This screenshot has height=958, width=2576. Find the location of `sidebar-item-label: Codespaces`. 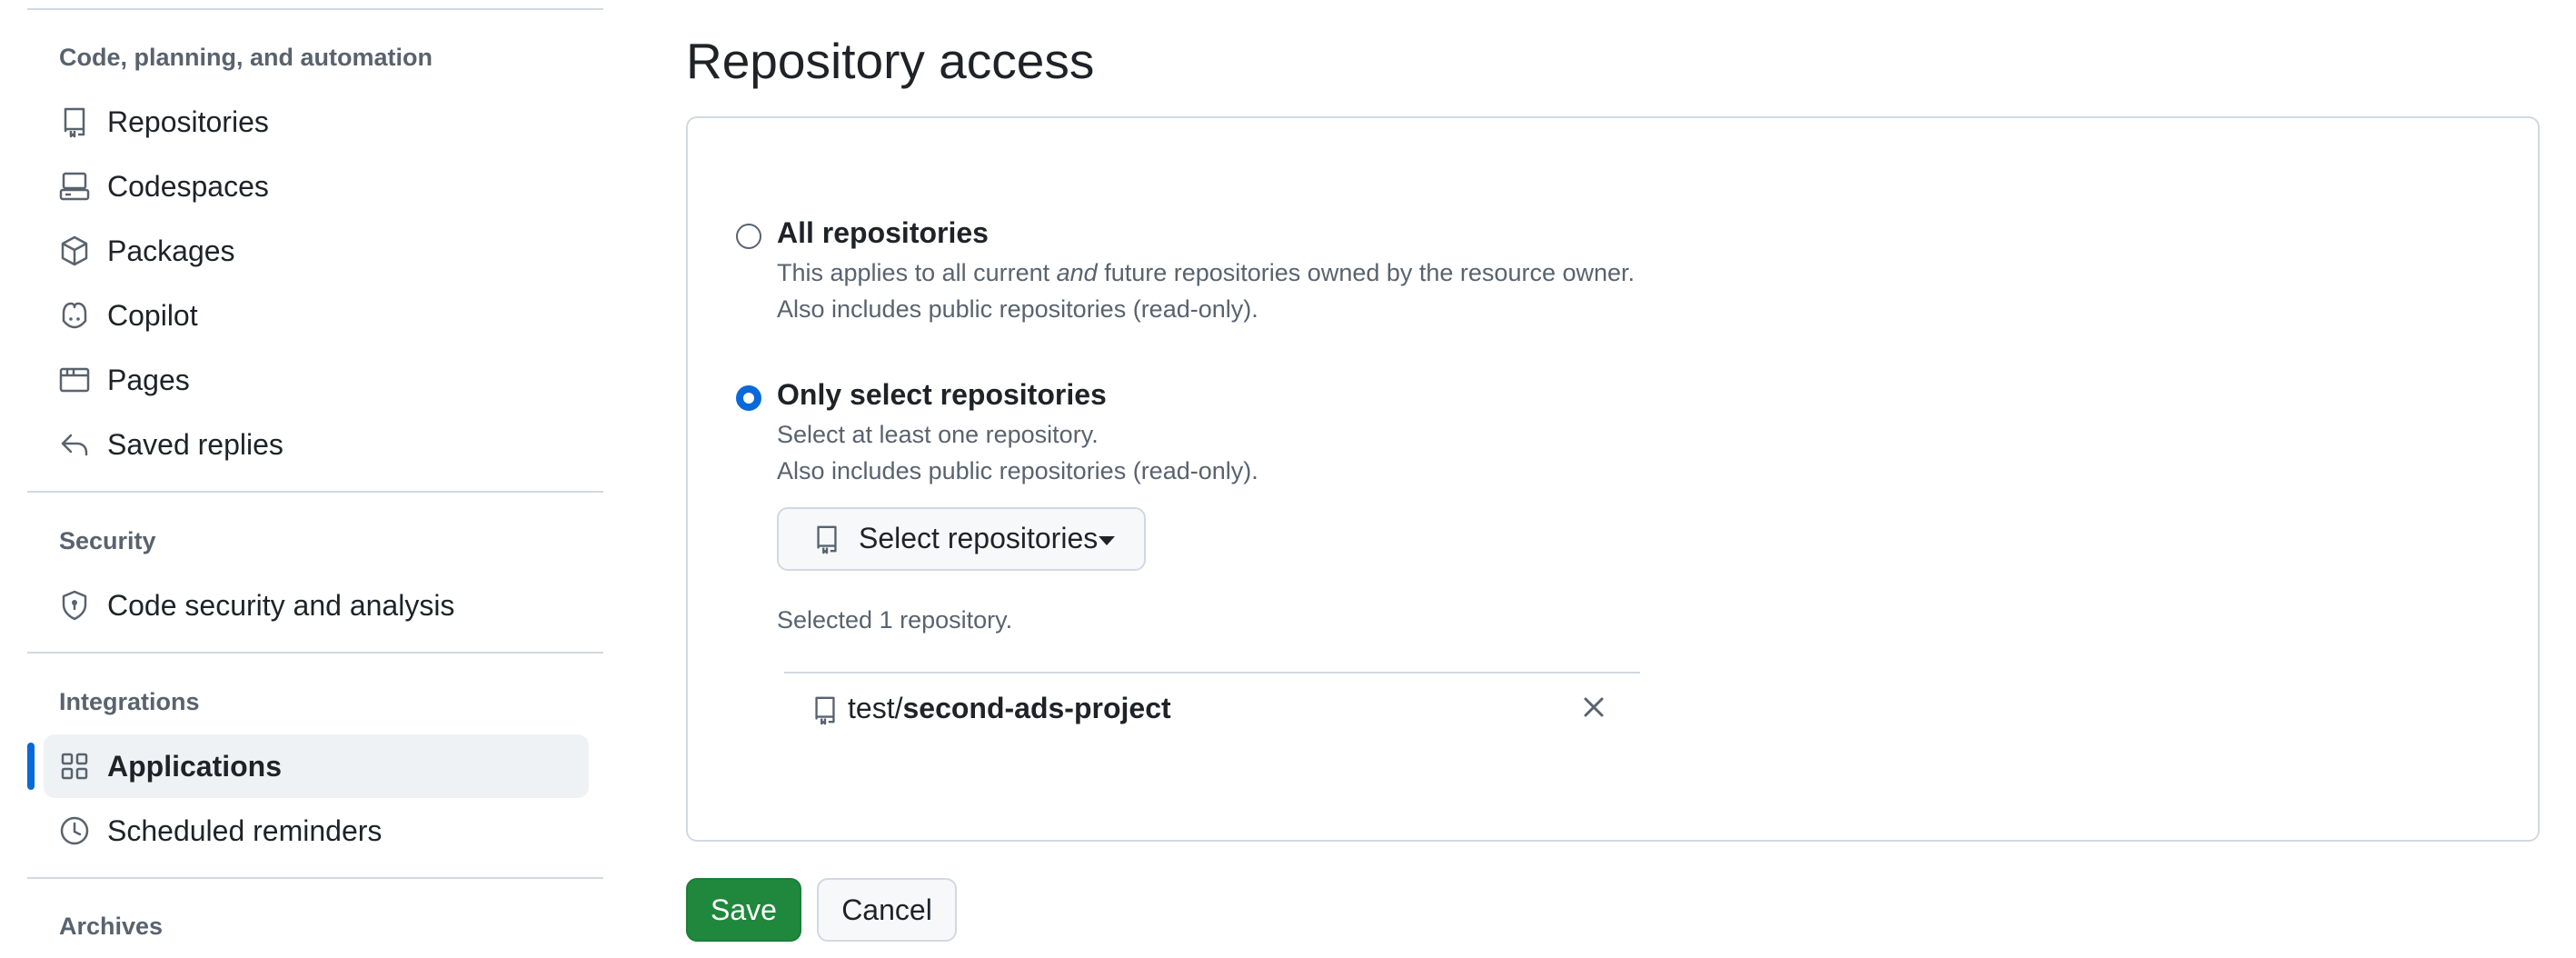

sidebar-item-label: Codespaces is located at coordinates (188, 186).